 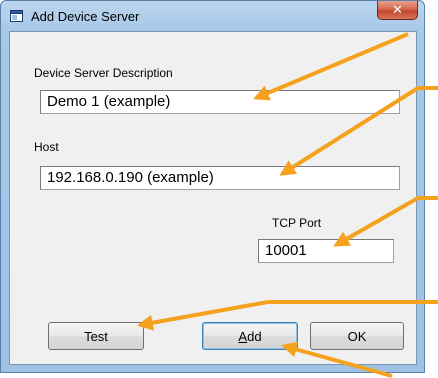 I want to click on description-label: Device Server Description, so click(x=103, y=73).